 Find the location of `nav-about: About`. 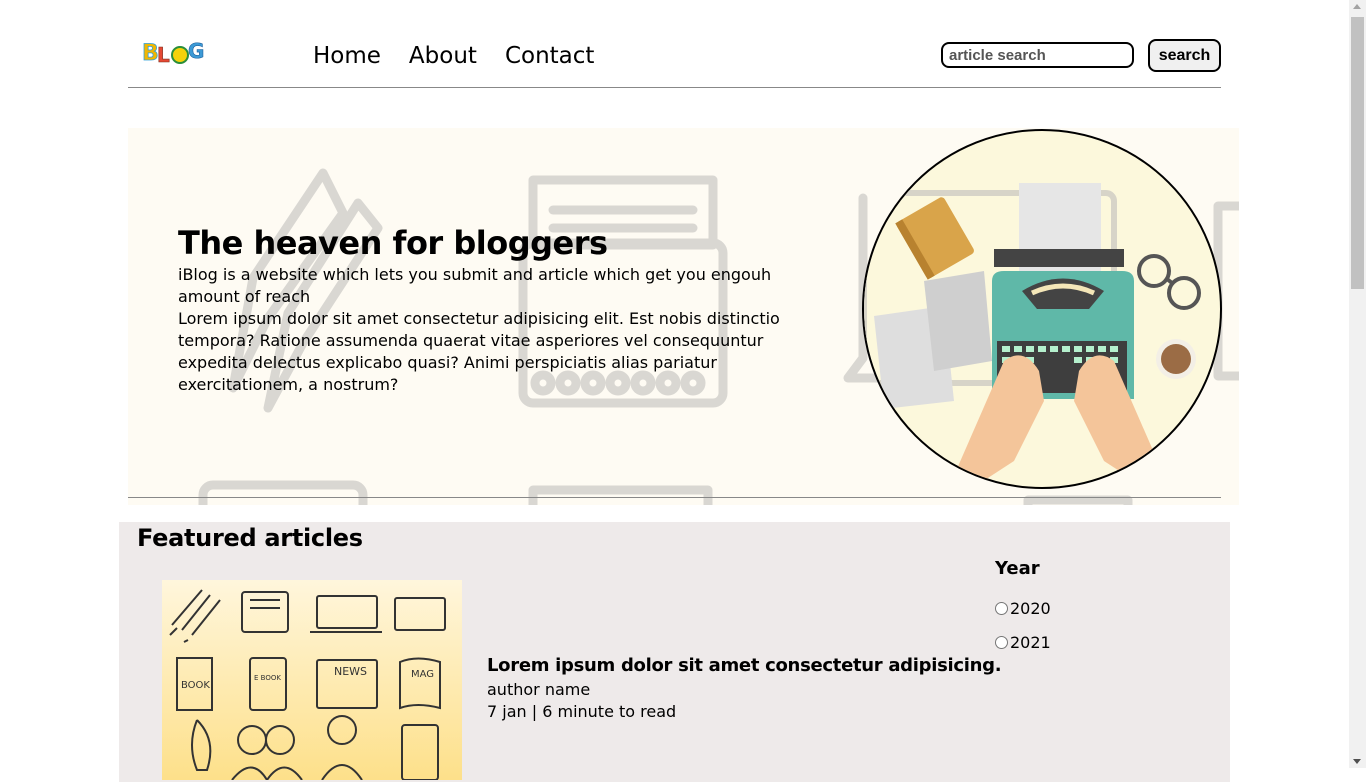

nav-about: About is located at coordinates (443, 56).